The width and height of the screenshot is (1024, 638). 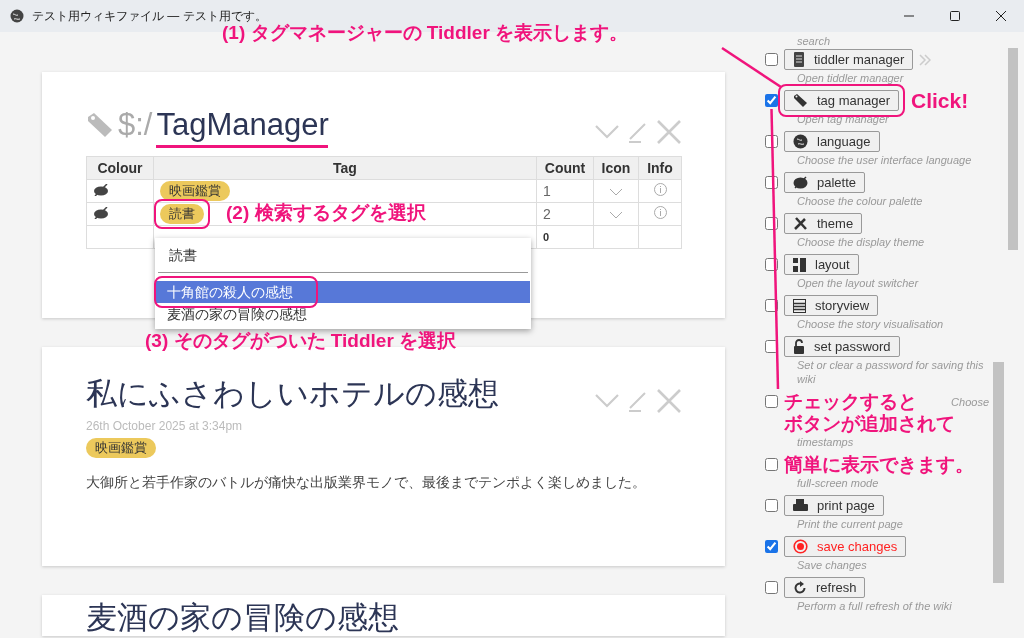 What do you see at coordinates (825, 182) in the screenshot?
I see `toolbar-button: palette` at bounding box center [825, 182].